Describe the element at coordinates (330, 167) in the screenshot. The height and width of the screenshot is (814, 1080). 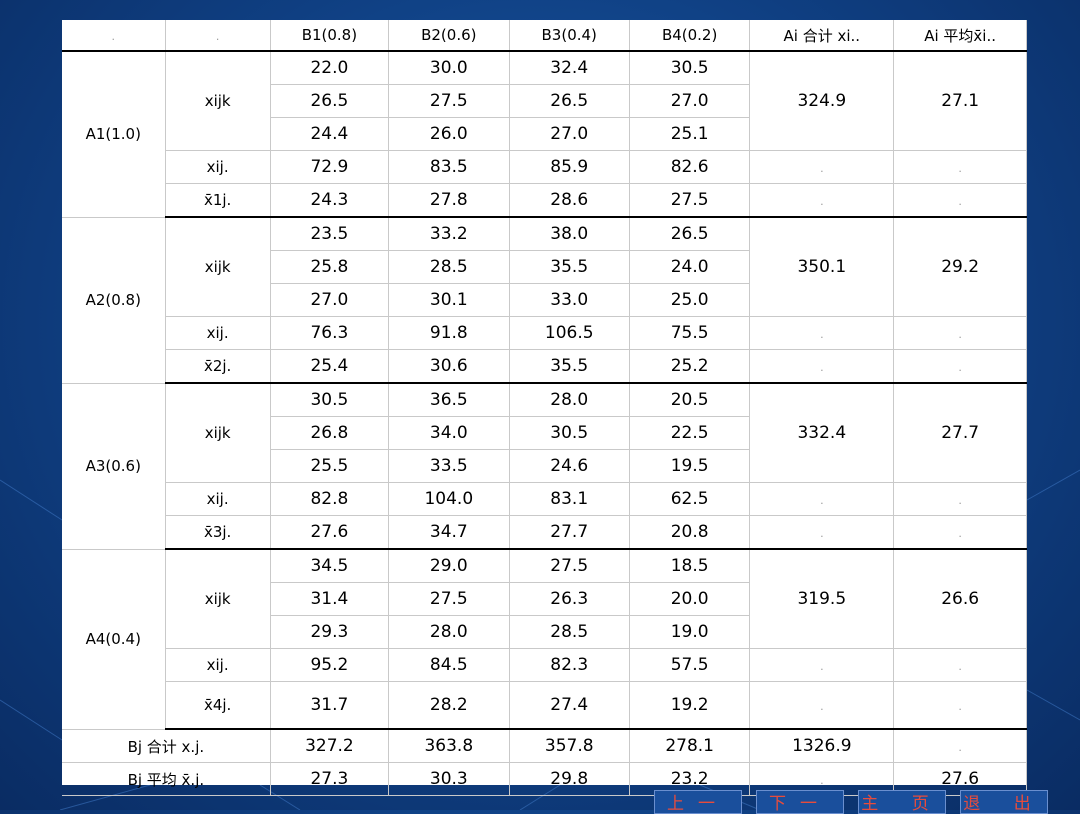
I see `sum-cell: 72.9` at that location.